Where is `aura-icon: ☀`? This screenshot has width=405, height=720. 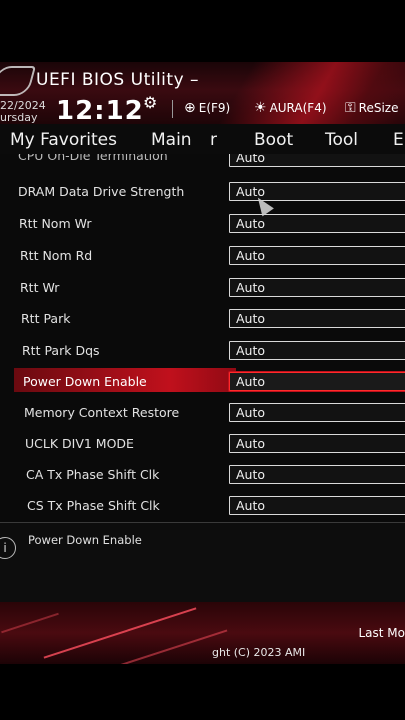
aura-icon: ☀ is located at coordinates (260, 108).